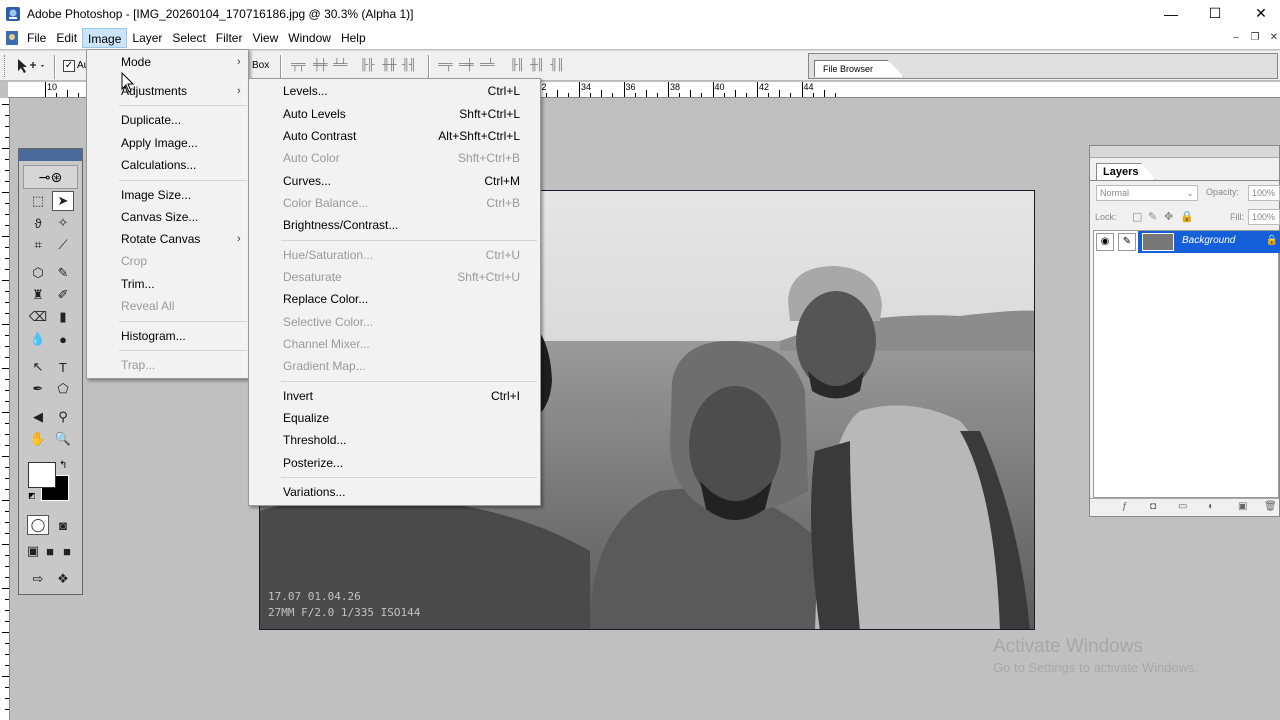 The image size is (1280, 720). I want to click on type-tool-icon: T, so click(63, 367).